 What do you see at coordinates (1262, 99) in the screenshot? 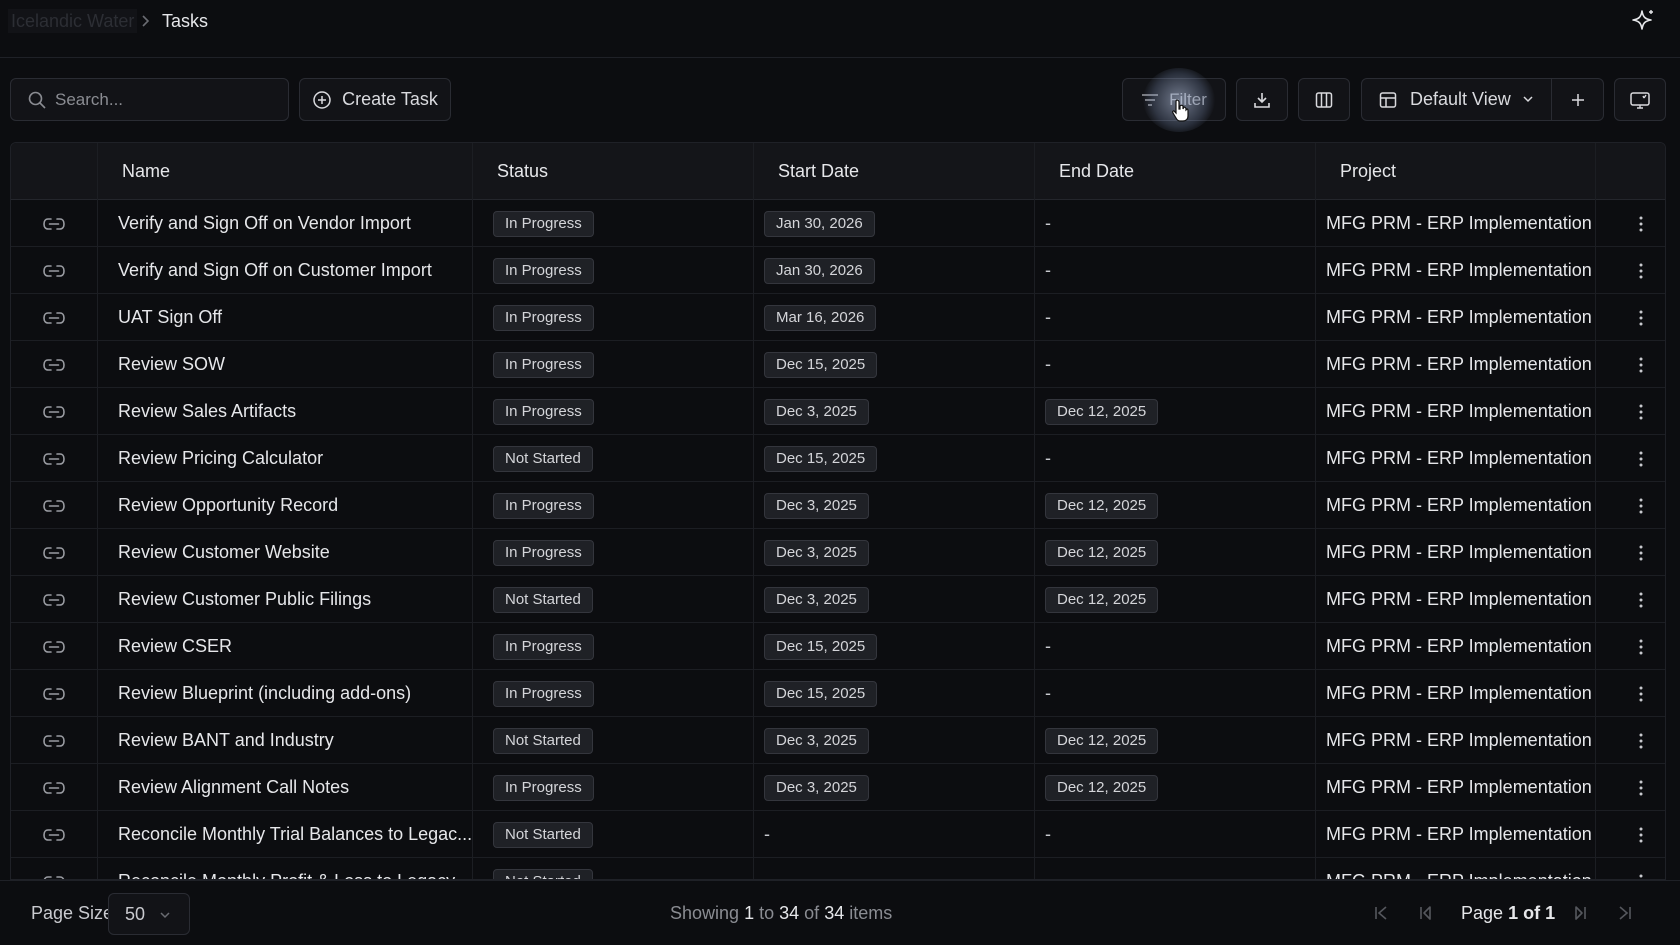
I see `download-button` at bounding box center [1262, 99].